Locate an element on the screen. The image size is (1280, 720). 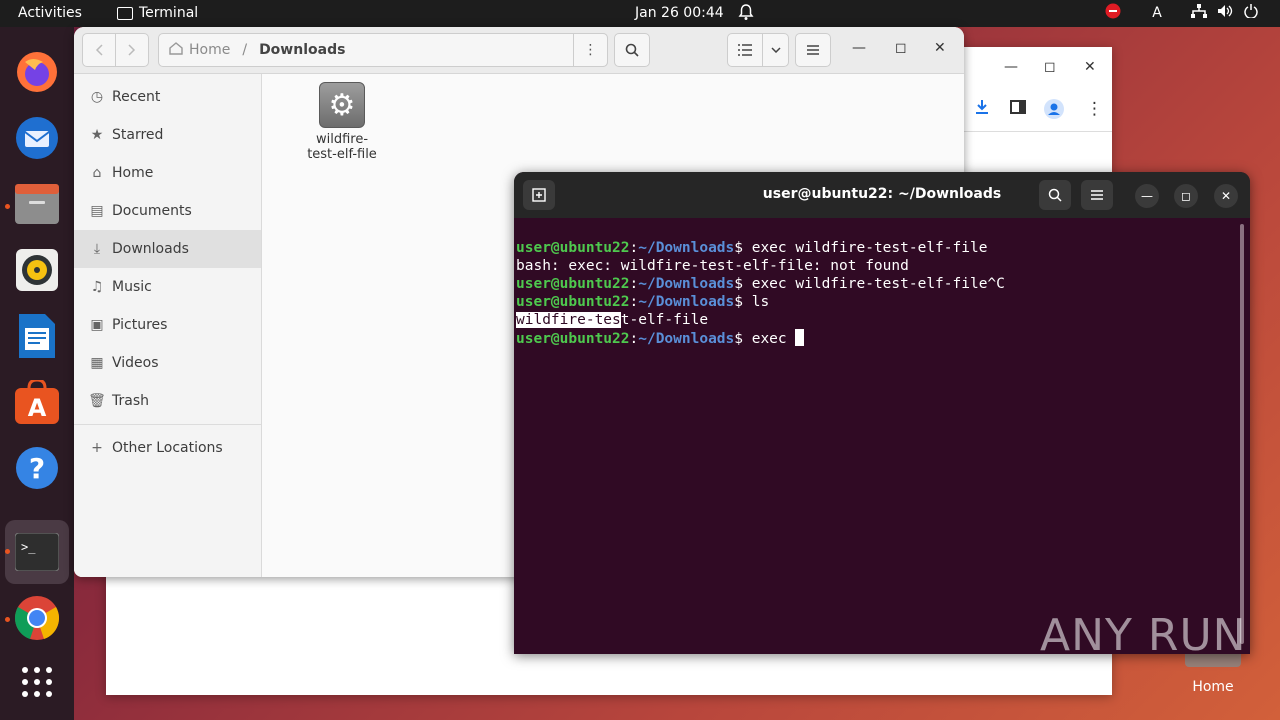
software-icon: A is located at coordinates (37, 402).